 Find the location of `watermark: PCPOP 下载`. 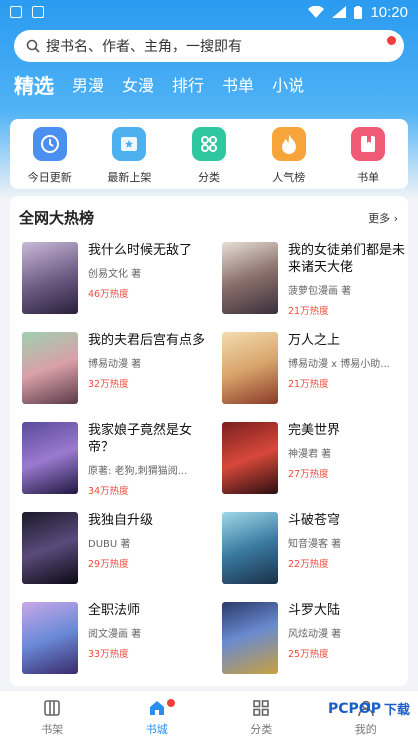

watermark: PCPOP 下载 is located at coordinates (369, 709).